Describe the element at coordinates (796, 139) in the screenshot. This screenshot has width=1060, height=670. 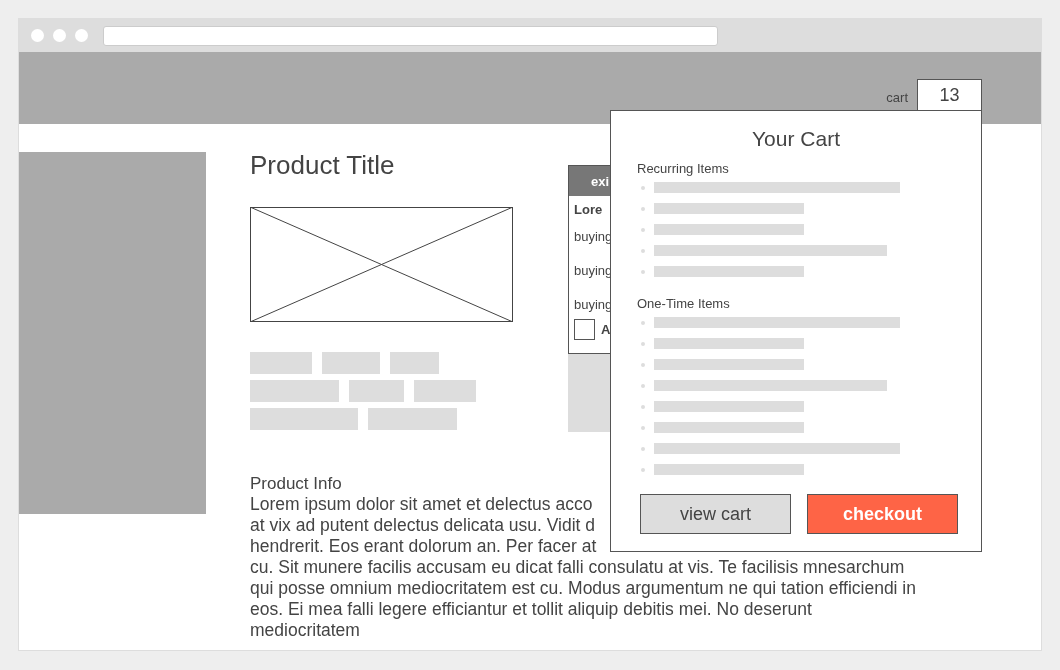
I see `dropdown-title: Your Cart` at that location.